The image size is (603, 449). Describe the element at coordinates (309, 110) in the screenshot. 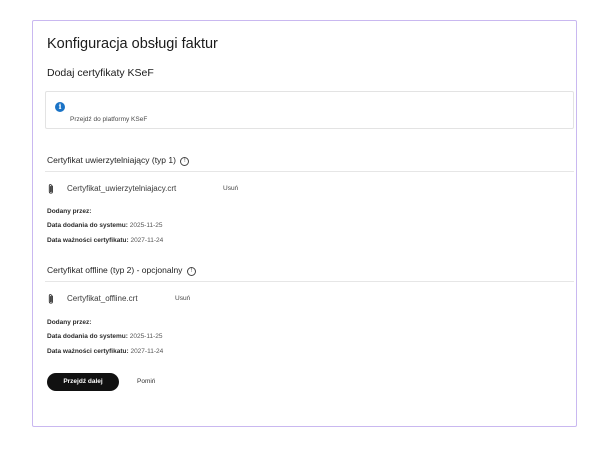

I see `info-box: i Przejdź do platformy KSeF` at that location.